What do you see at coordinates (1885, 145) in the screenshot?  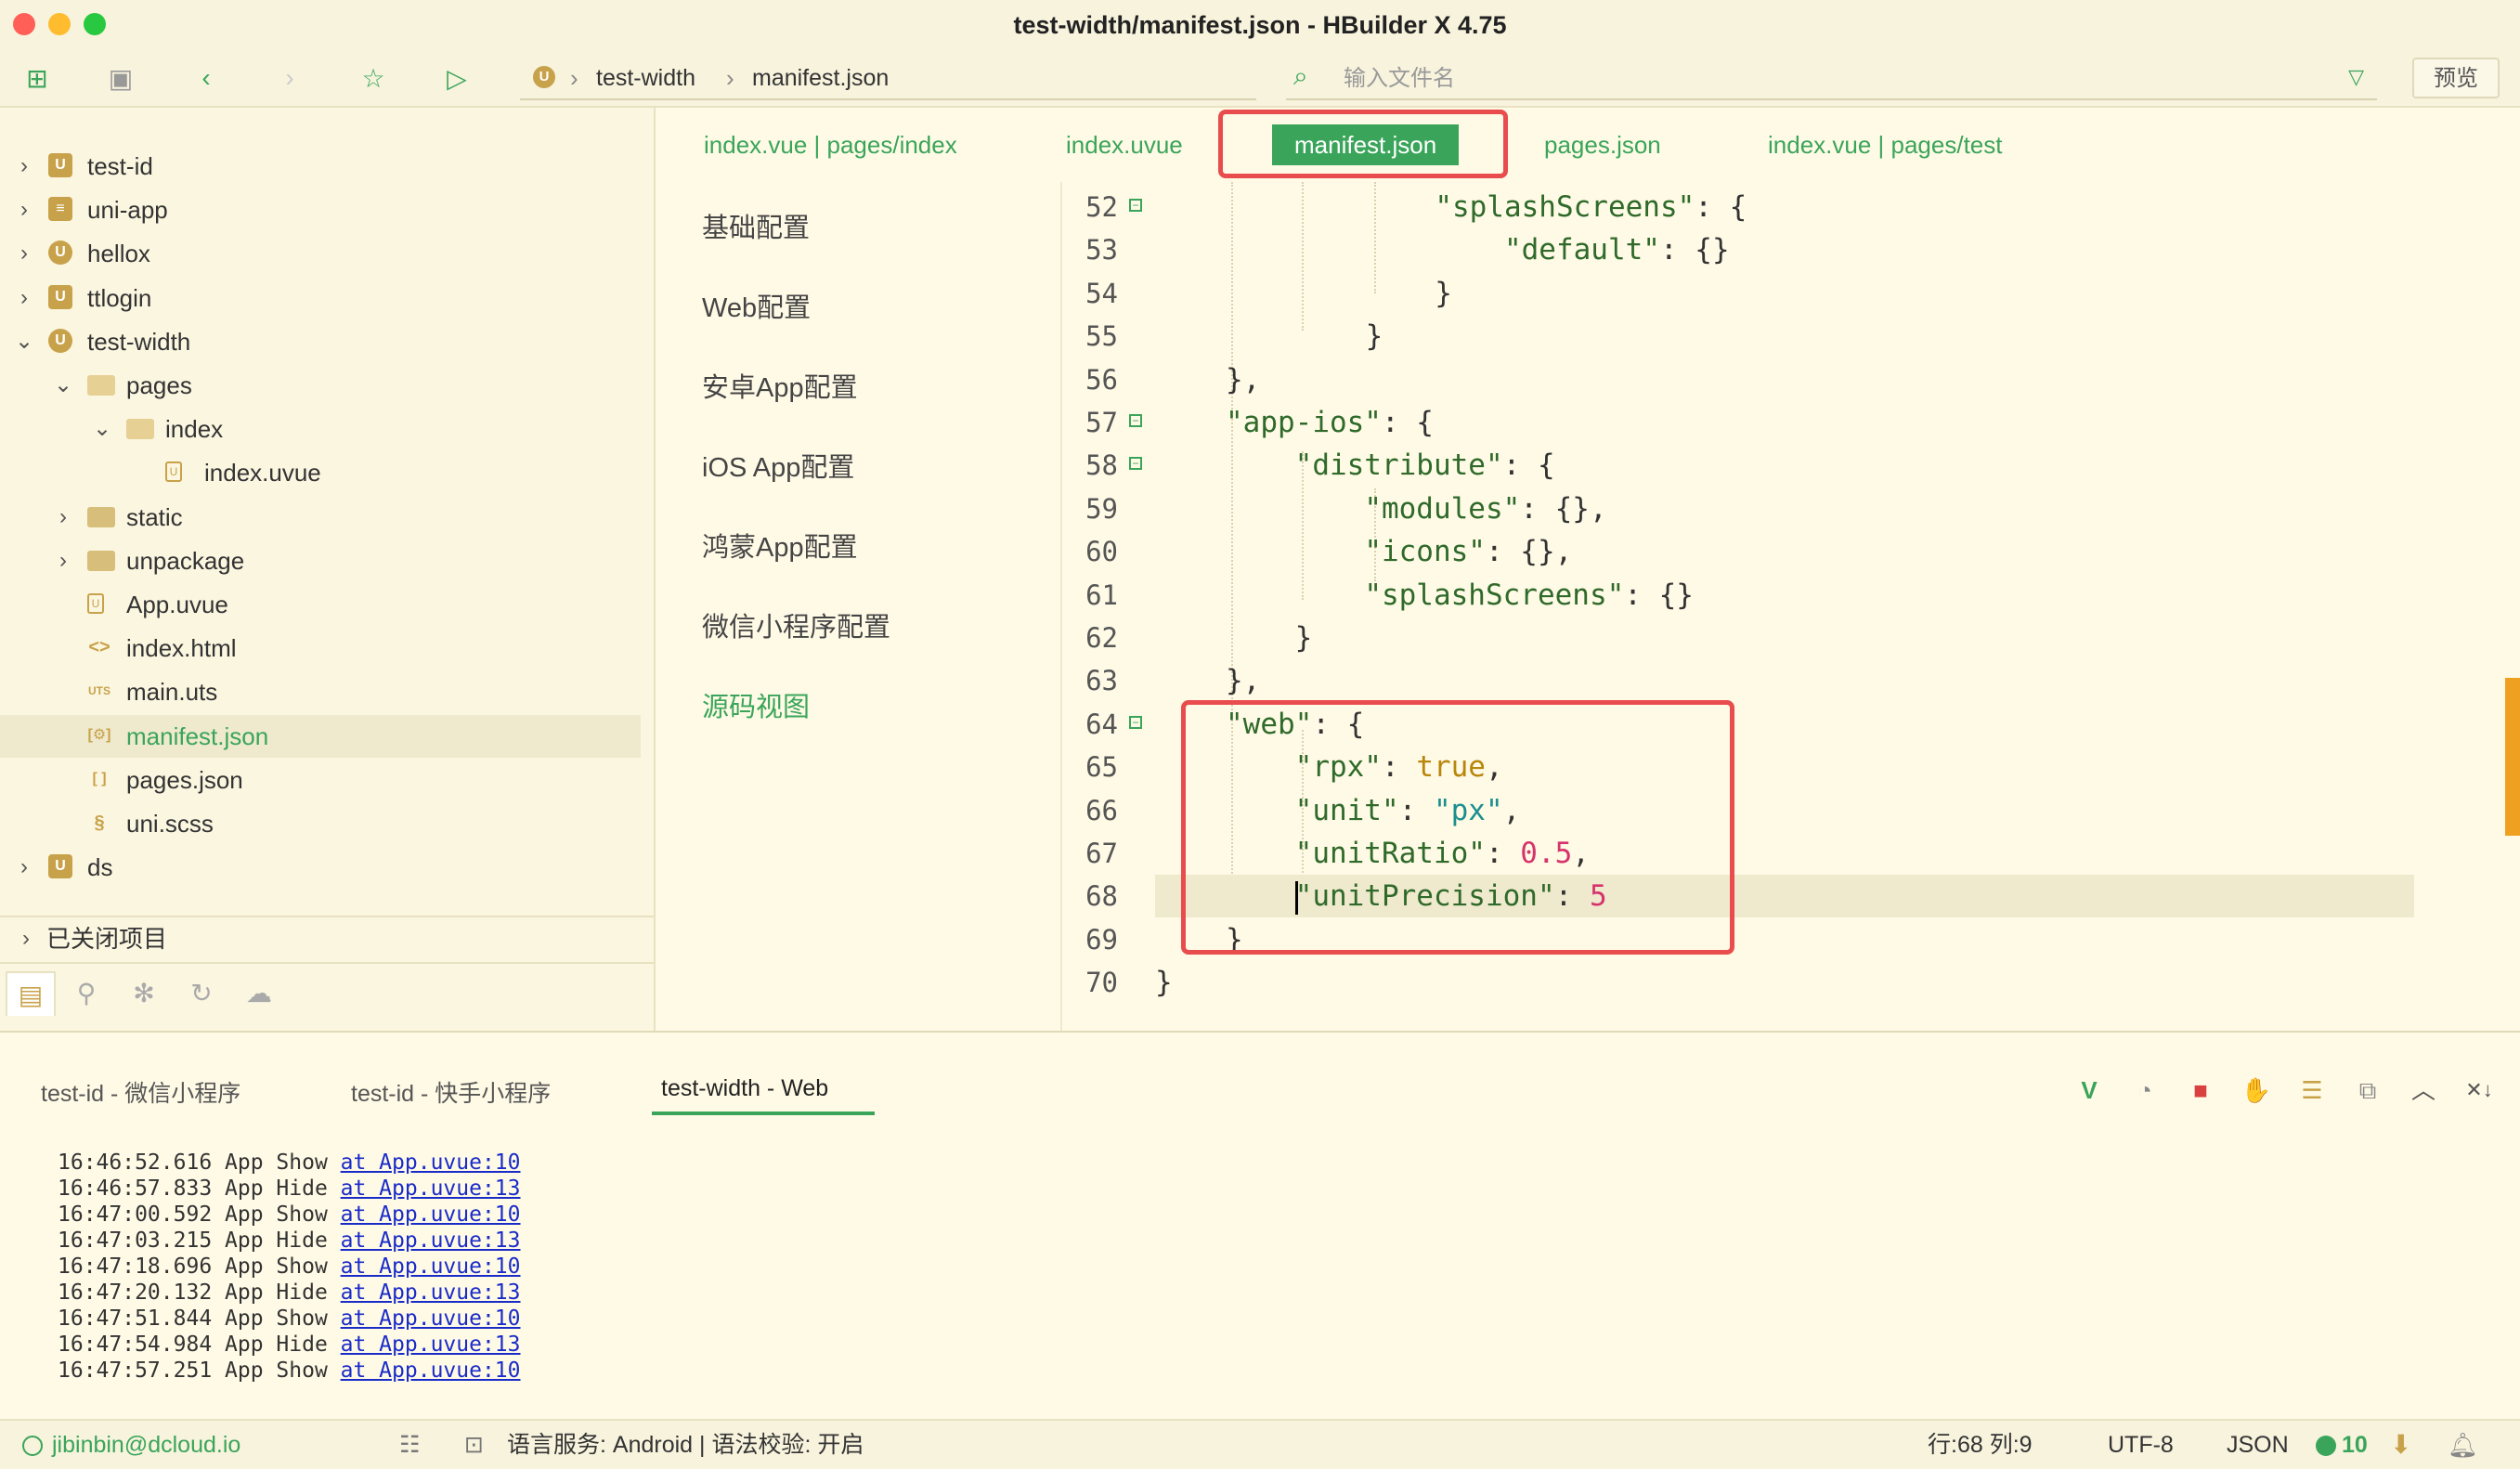 I see `tab-index-vue-pages-test: index.vue | pages/test` at bounding box center [1885, 145].